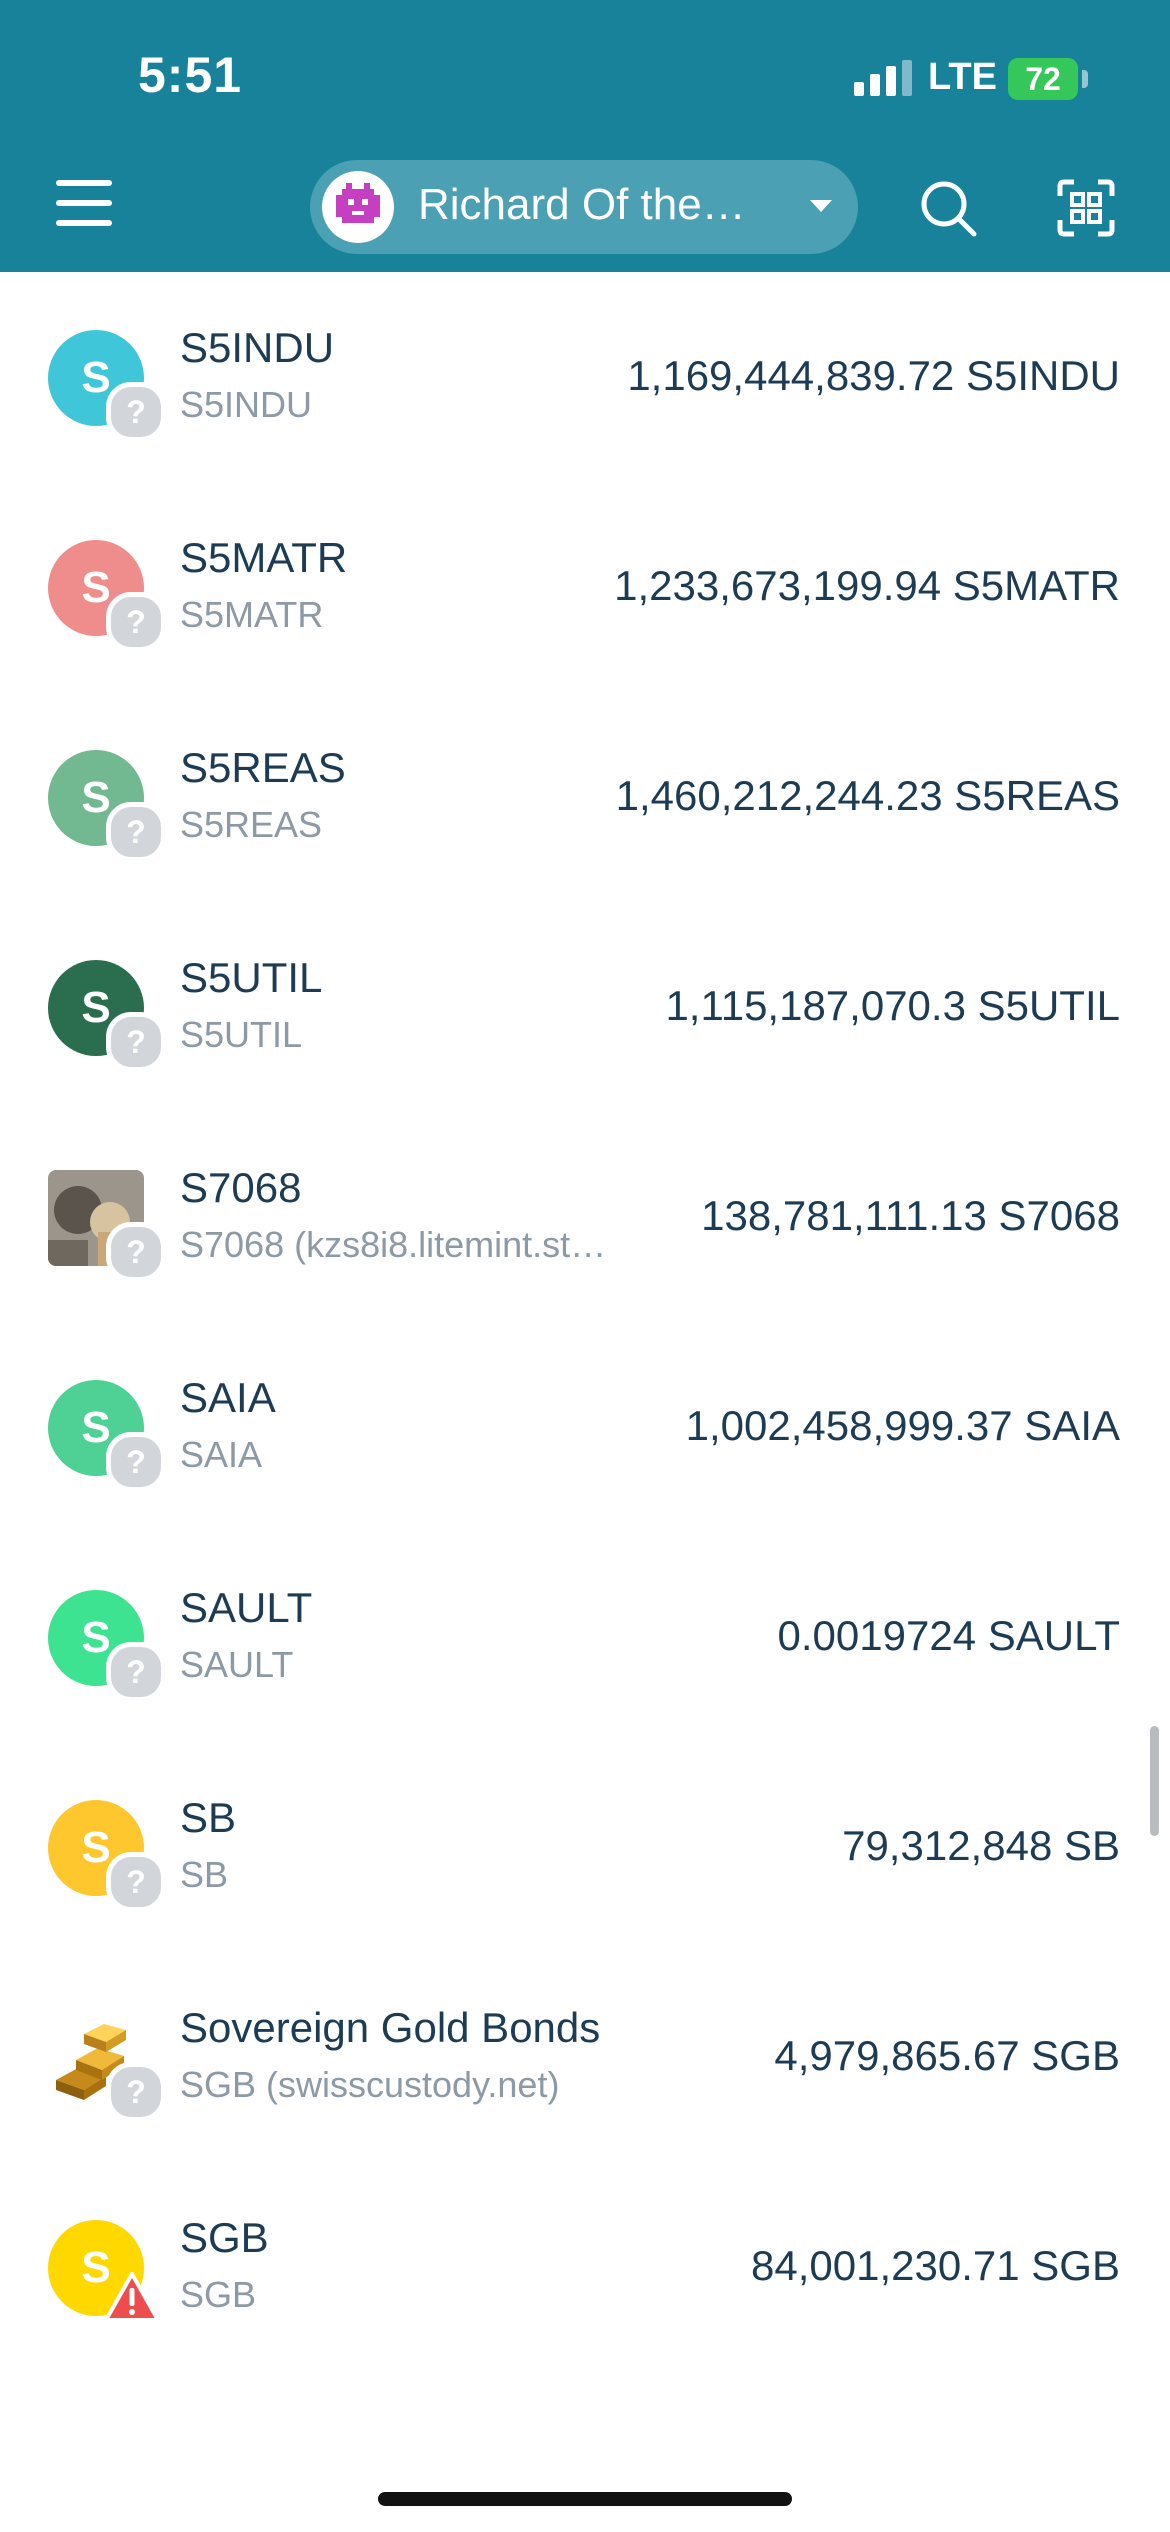 This screenshot has width=1170, height=2532. I want to click on token-balance: 4,979,865.67 SGB, so click(947, 2055).